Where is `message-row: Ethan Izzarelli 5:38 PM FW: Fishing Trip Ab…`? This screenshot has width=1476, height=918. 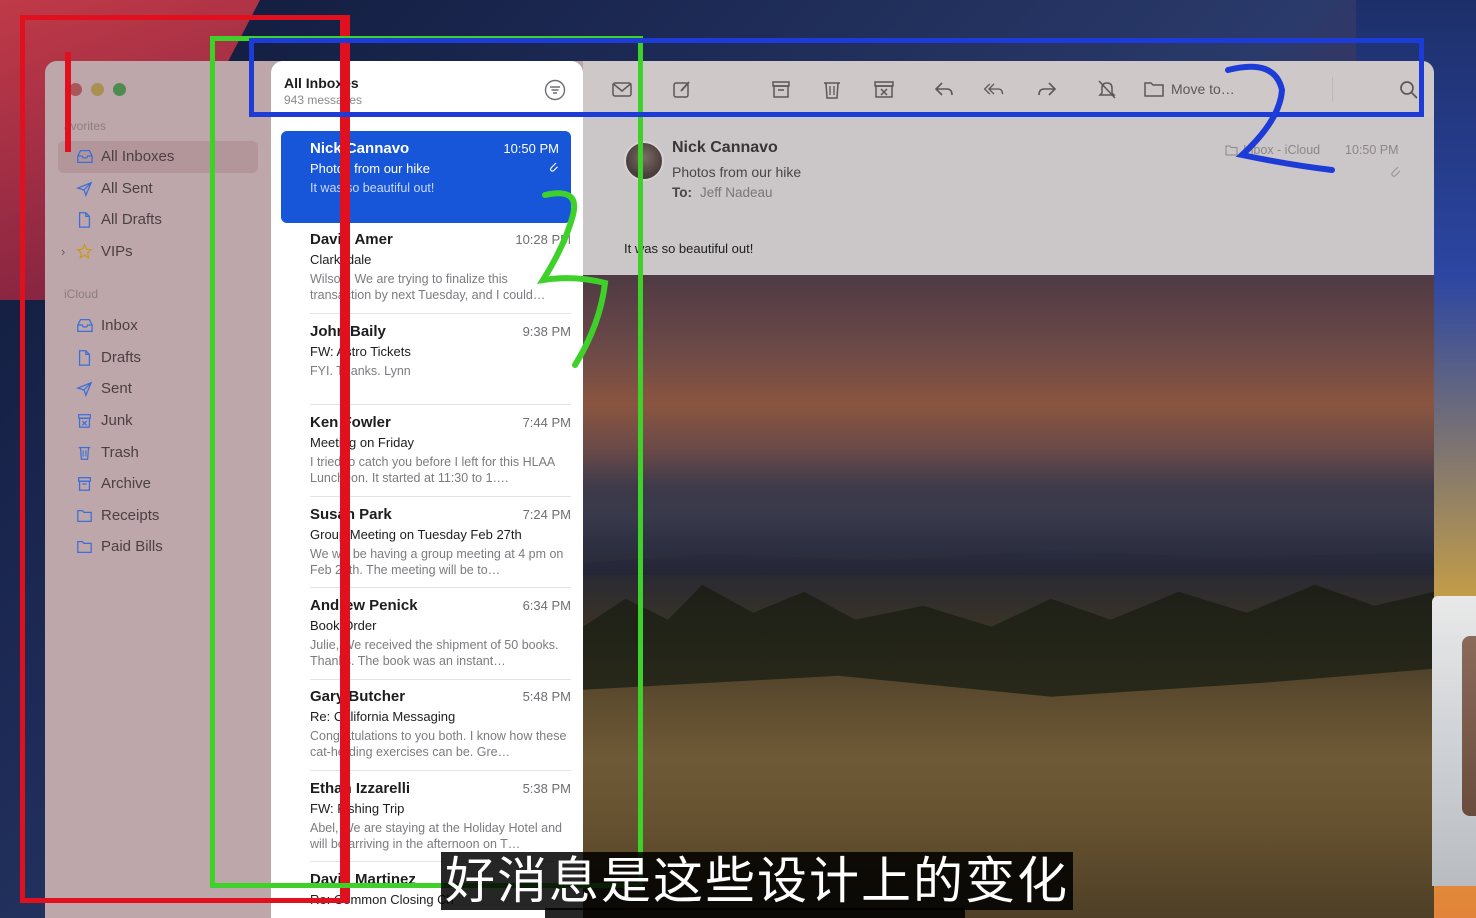
message-row: Ethan Izzarelli 5:38 PM FW: Fishing Trip Ab… is located at coordinates (427, 817).